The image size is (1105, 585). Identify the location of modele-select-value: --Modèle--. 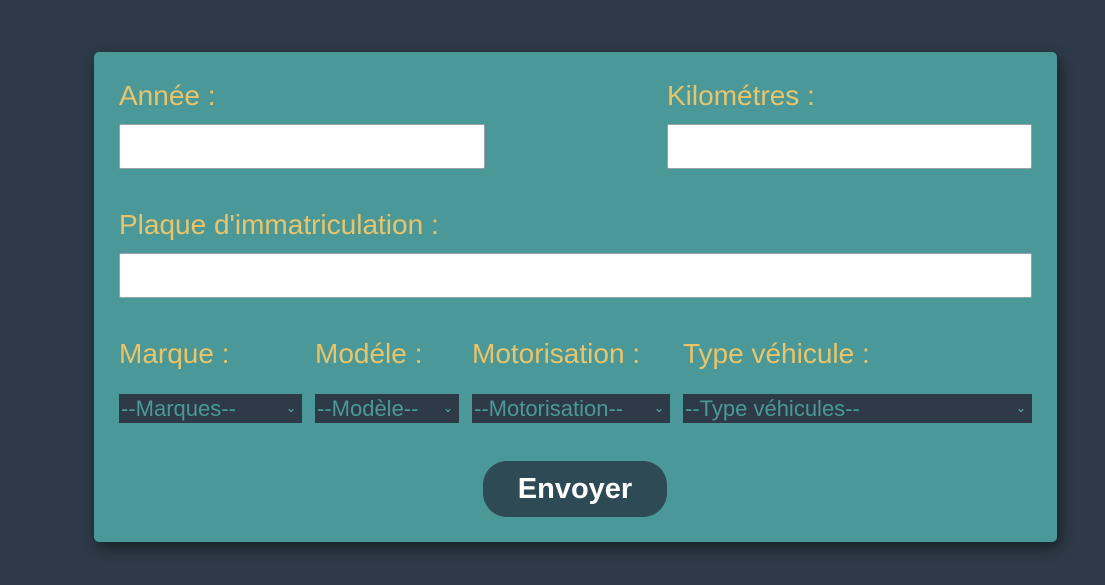
(368, 408).